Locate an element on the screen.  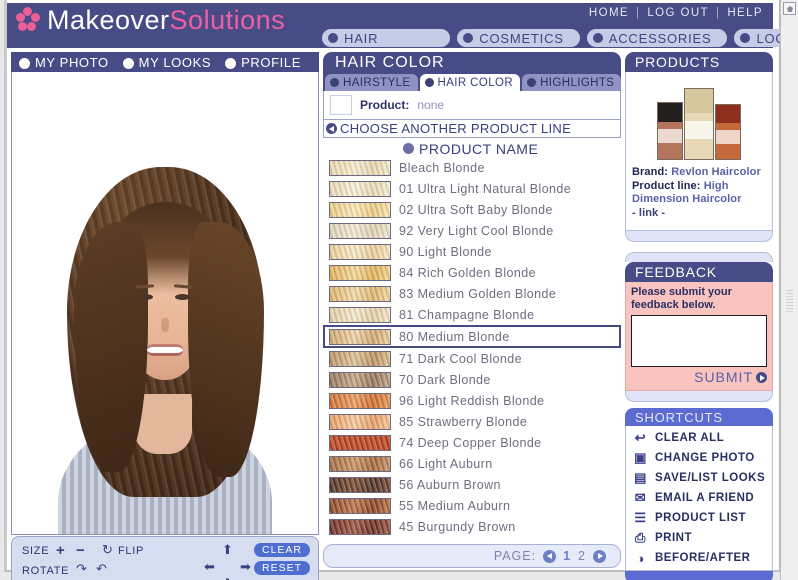
tab-cosmetics: COSMETICS is located at coordinates (518, 38).